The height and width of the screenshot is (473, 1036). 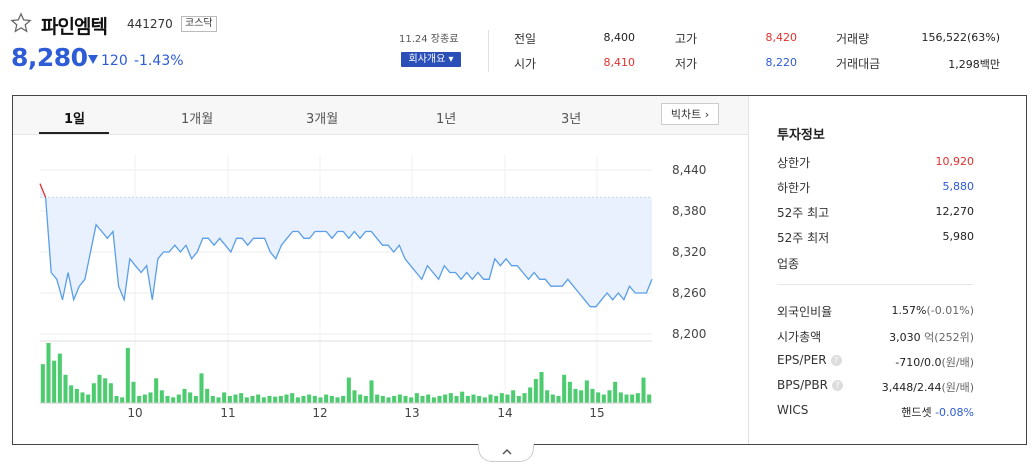 I want to click on lower-limit-label: 하한가, so click(x=794, y=188).